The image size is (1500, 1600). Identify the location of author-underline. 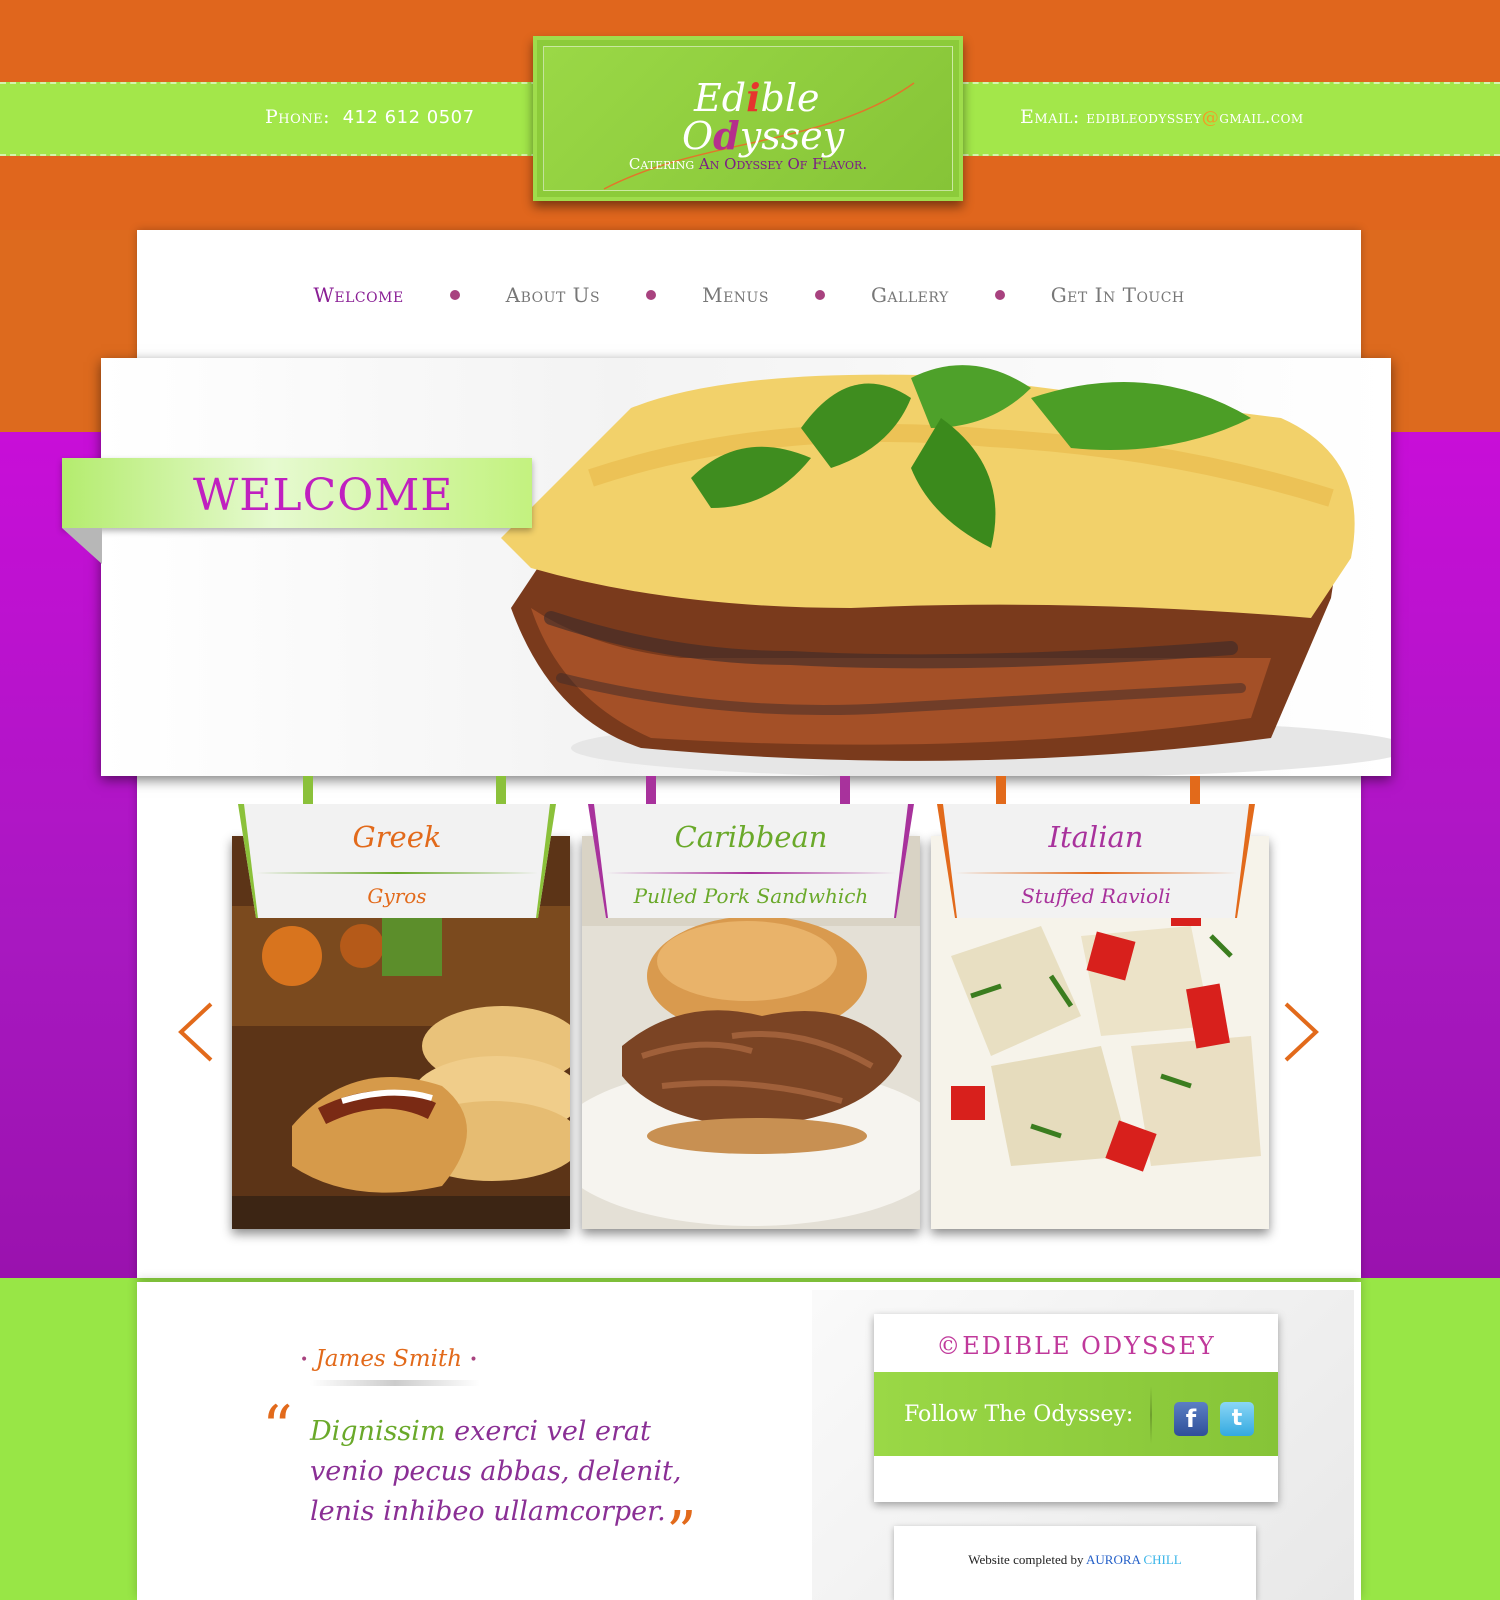
(395, 1383).